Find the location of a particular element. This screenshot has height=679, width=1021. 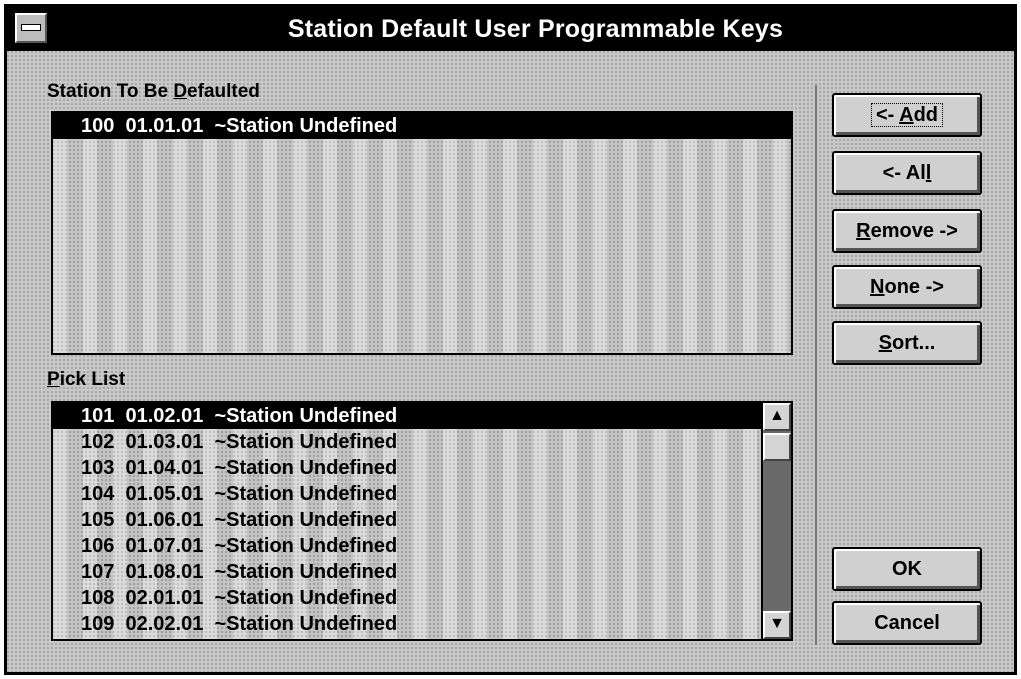

system-menu-icon is located at coordinates (31, 28).